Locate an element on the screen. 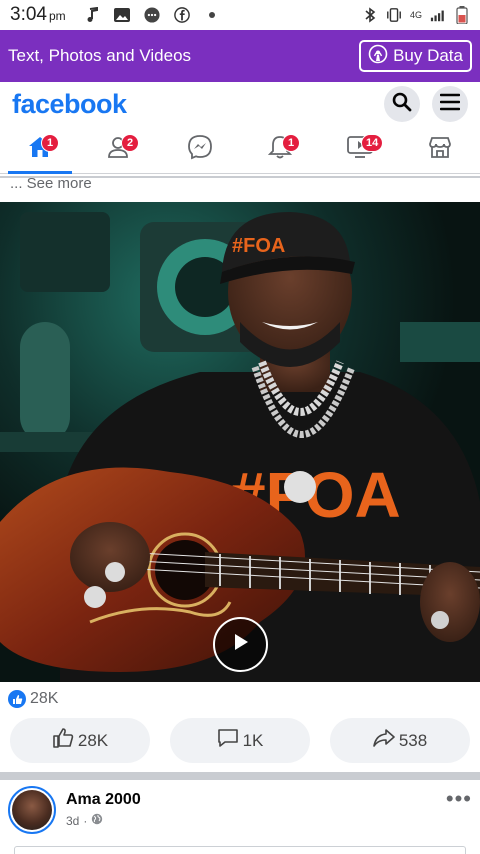 This screenshot has width=480, height=854. hamburger-menu-icon is located at coordinates (450, 104).